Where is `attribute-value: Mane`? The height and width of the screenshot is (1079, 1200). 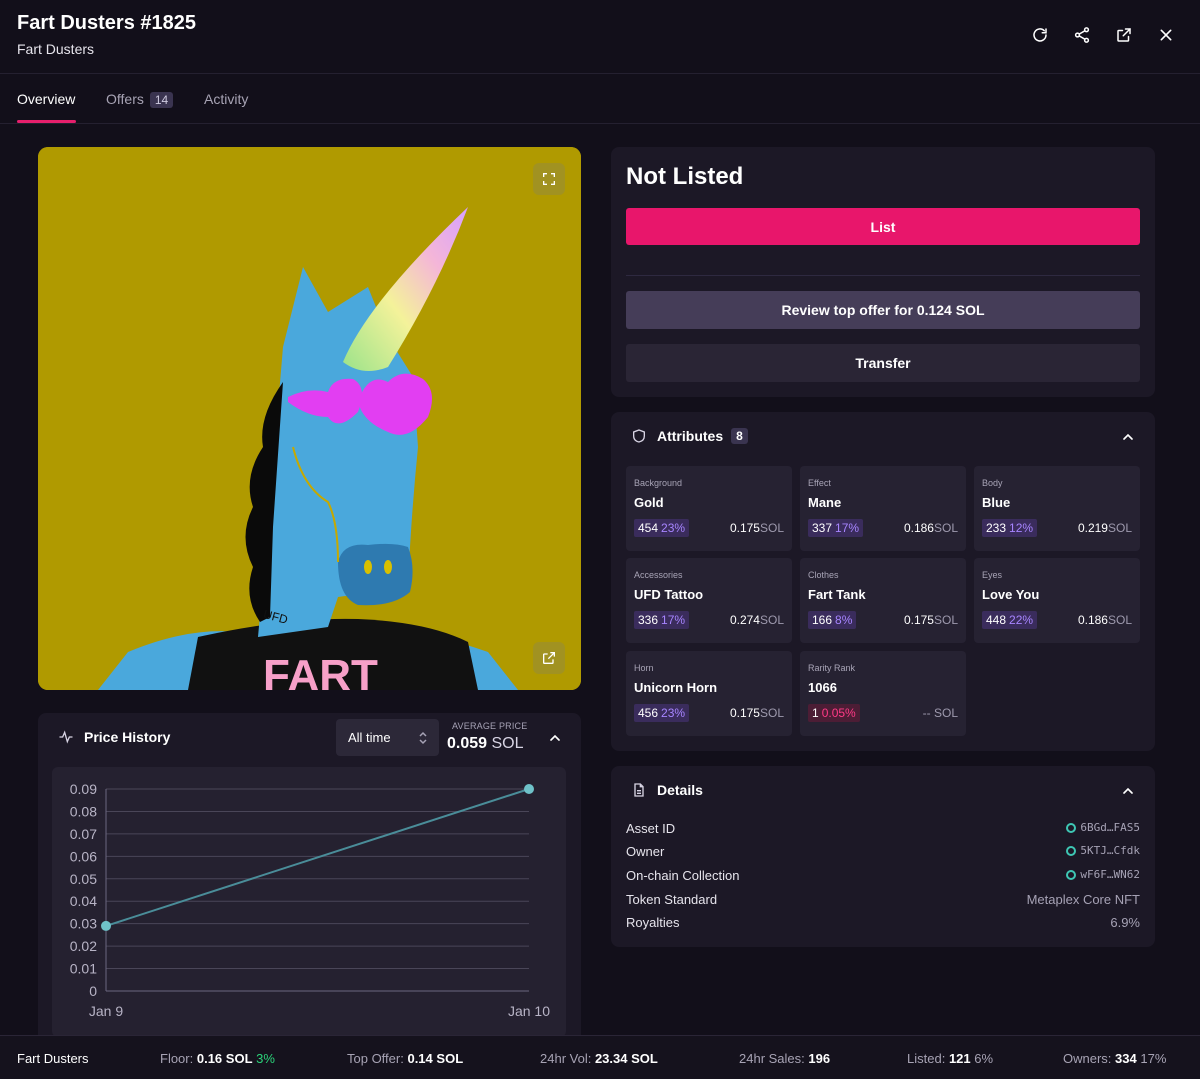
attribute-value: Mane is located at coordinates (825, 502).